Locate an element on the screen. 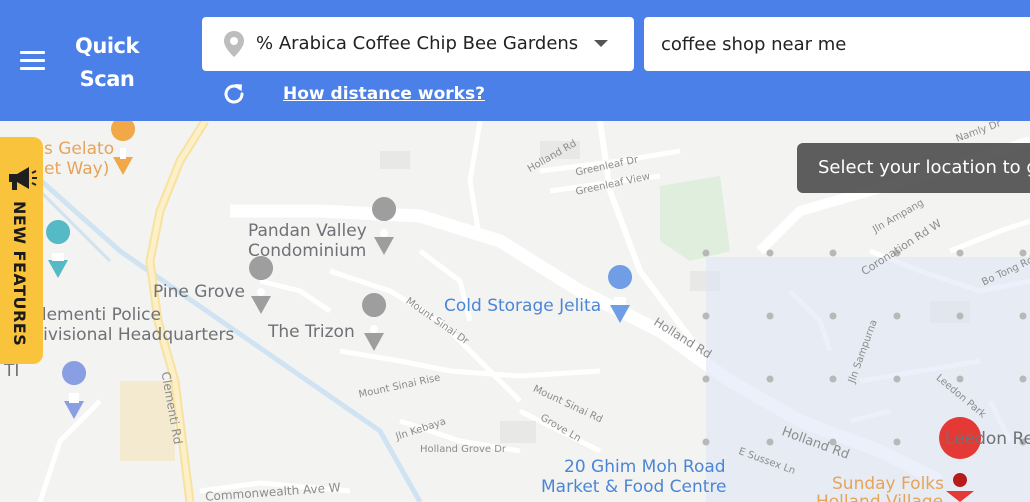 This screenshot has height=502, width=1030. map-label-pandan-condo: Condominium is located at coordinates (307, 251).